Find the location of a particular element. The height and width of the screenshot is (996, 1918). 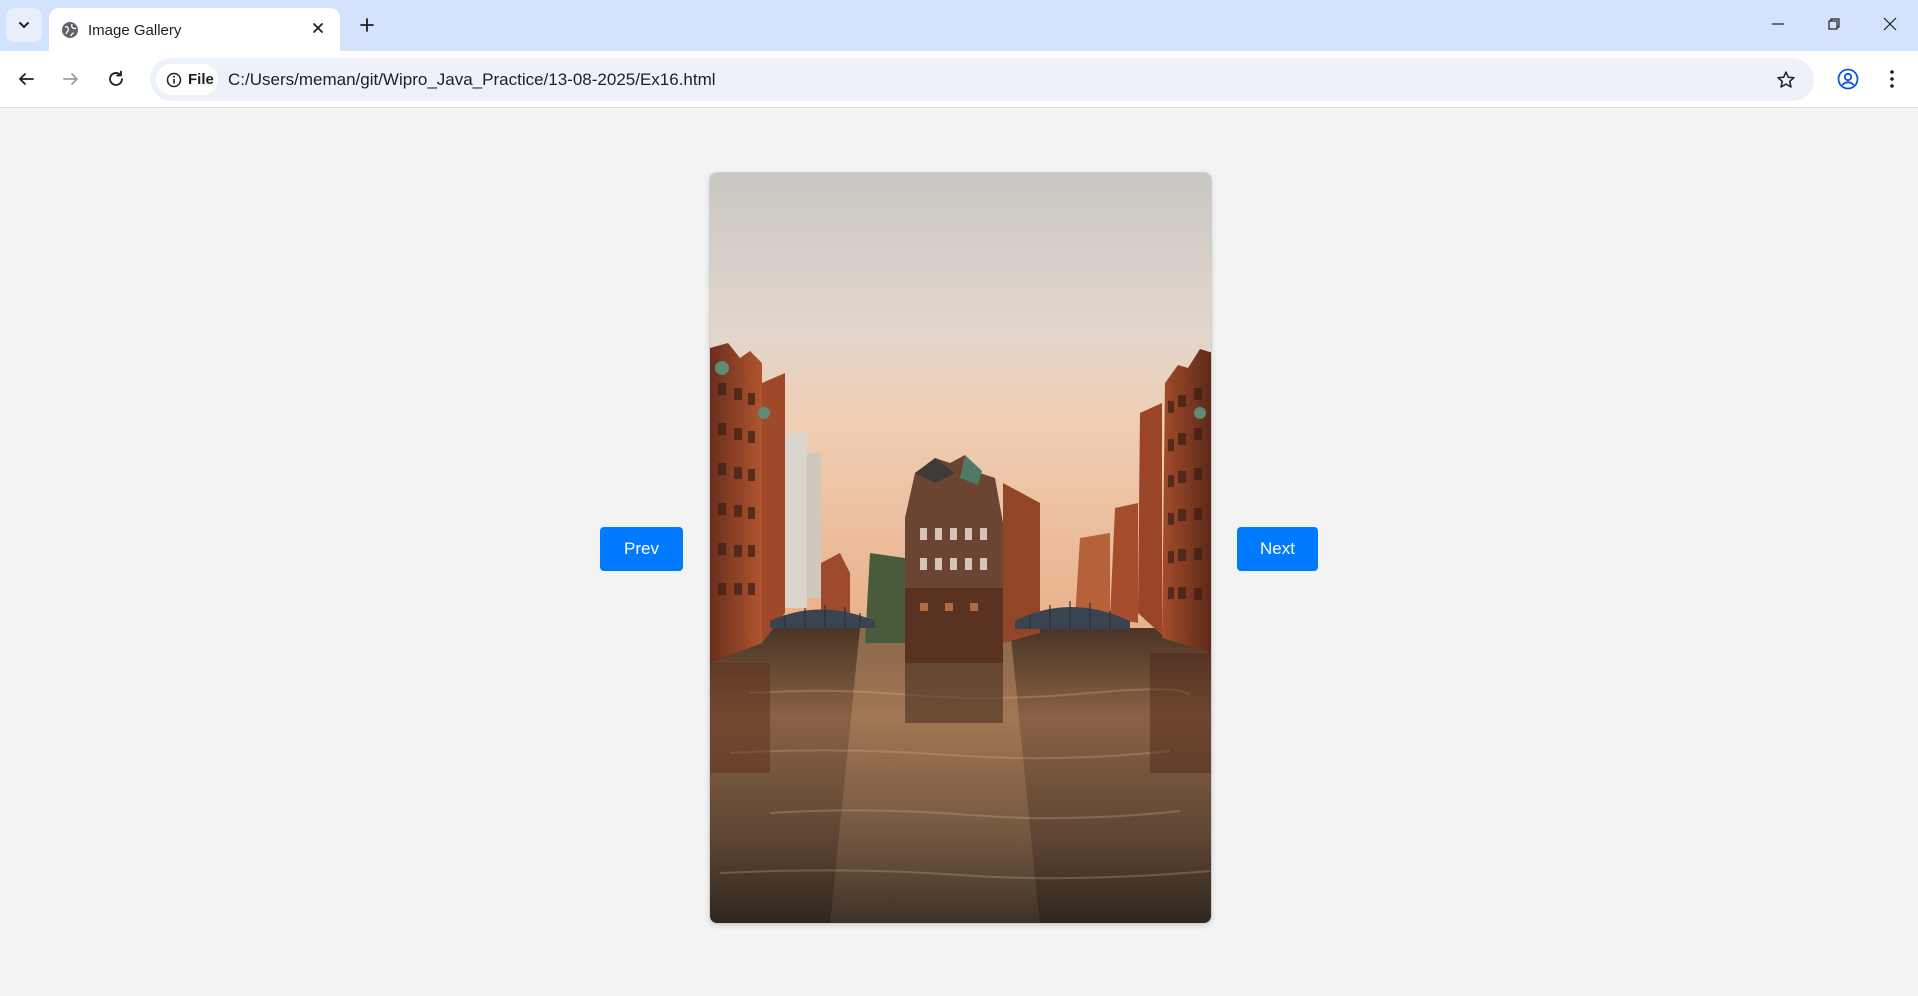

globe-icon is located at coordinates (70, 29).